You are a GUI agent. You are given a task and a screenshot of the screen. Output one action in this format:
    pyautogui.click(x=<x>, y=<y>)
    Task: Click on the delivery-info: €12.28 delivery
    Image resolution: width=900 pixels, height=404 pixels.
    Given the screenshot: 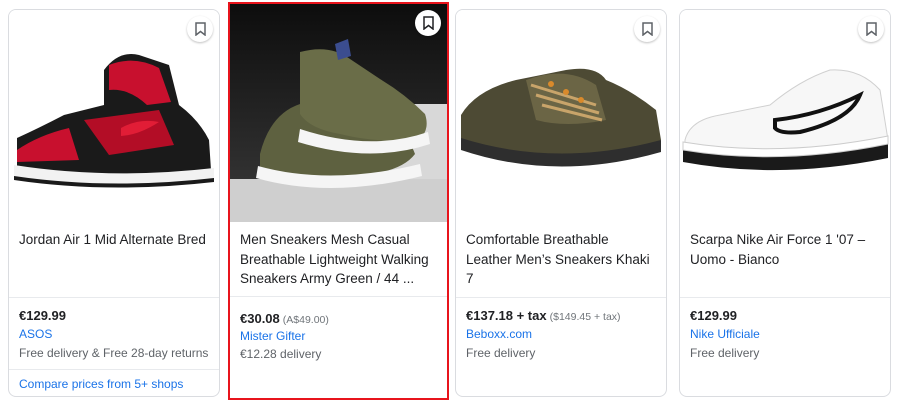 What is the action you would take?
    pyautogui.click(x=281, y=354)
    